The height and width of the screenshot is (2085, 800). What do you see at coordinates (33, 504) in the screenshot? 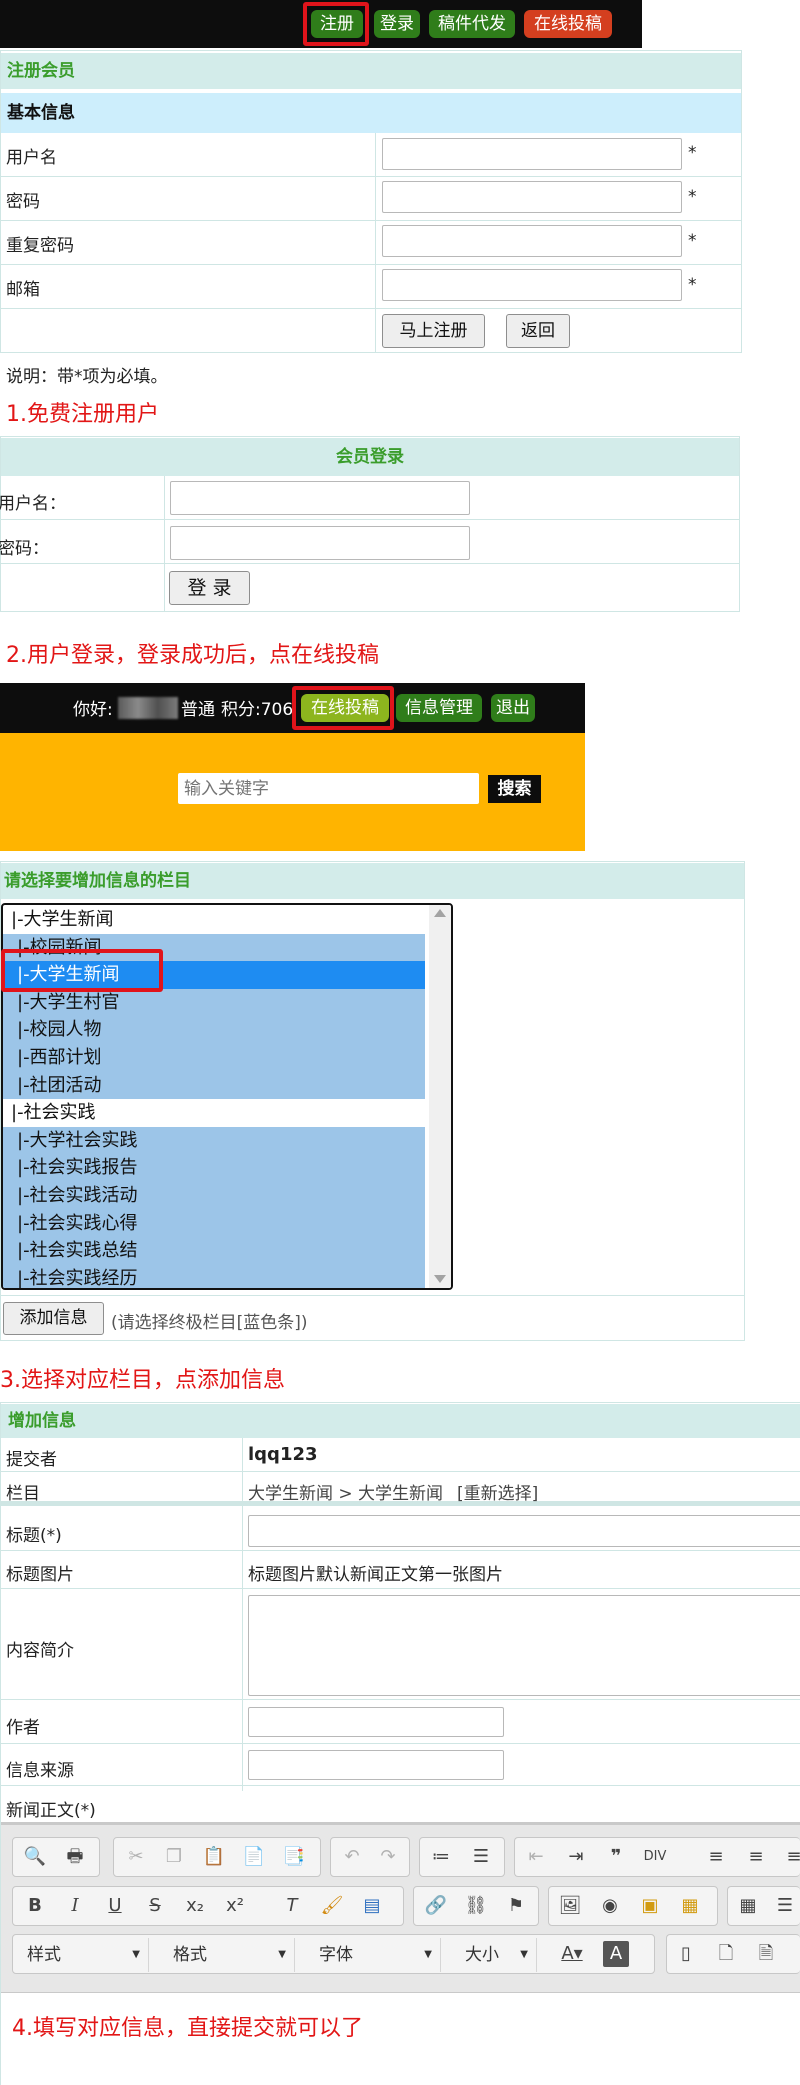
I see `login-username-label: 用户名：` at bounding box center [33, 504].